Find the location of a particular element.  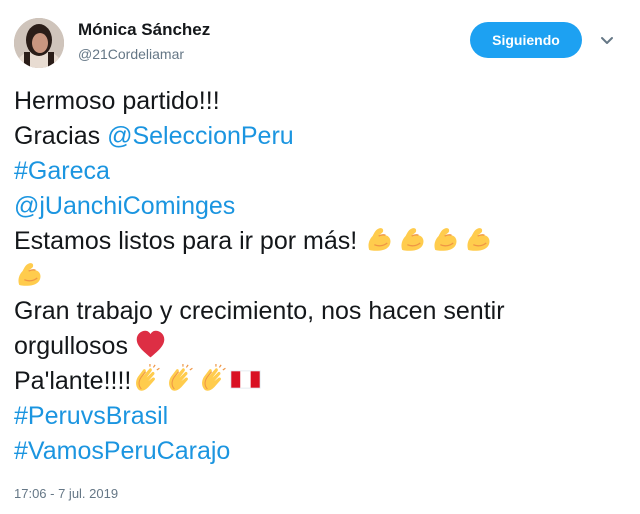

peru-flag-emoji is located at coordinates (245, 379).